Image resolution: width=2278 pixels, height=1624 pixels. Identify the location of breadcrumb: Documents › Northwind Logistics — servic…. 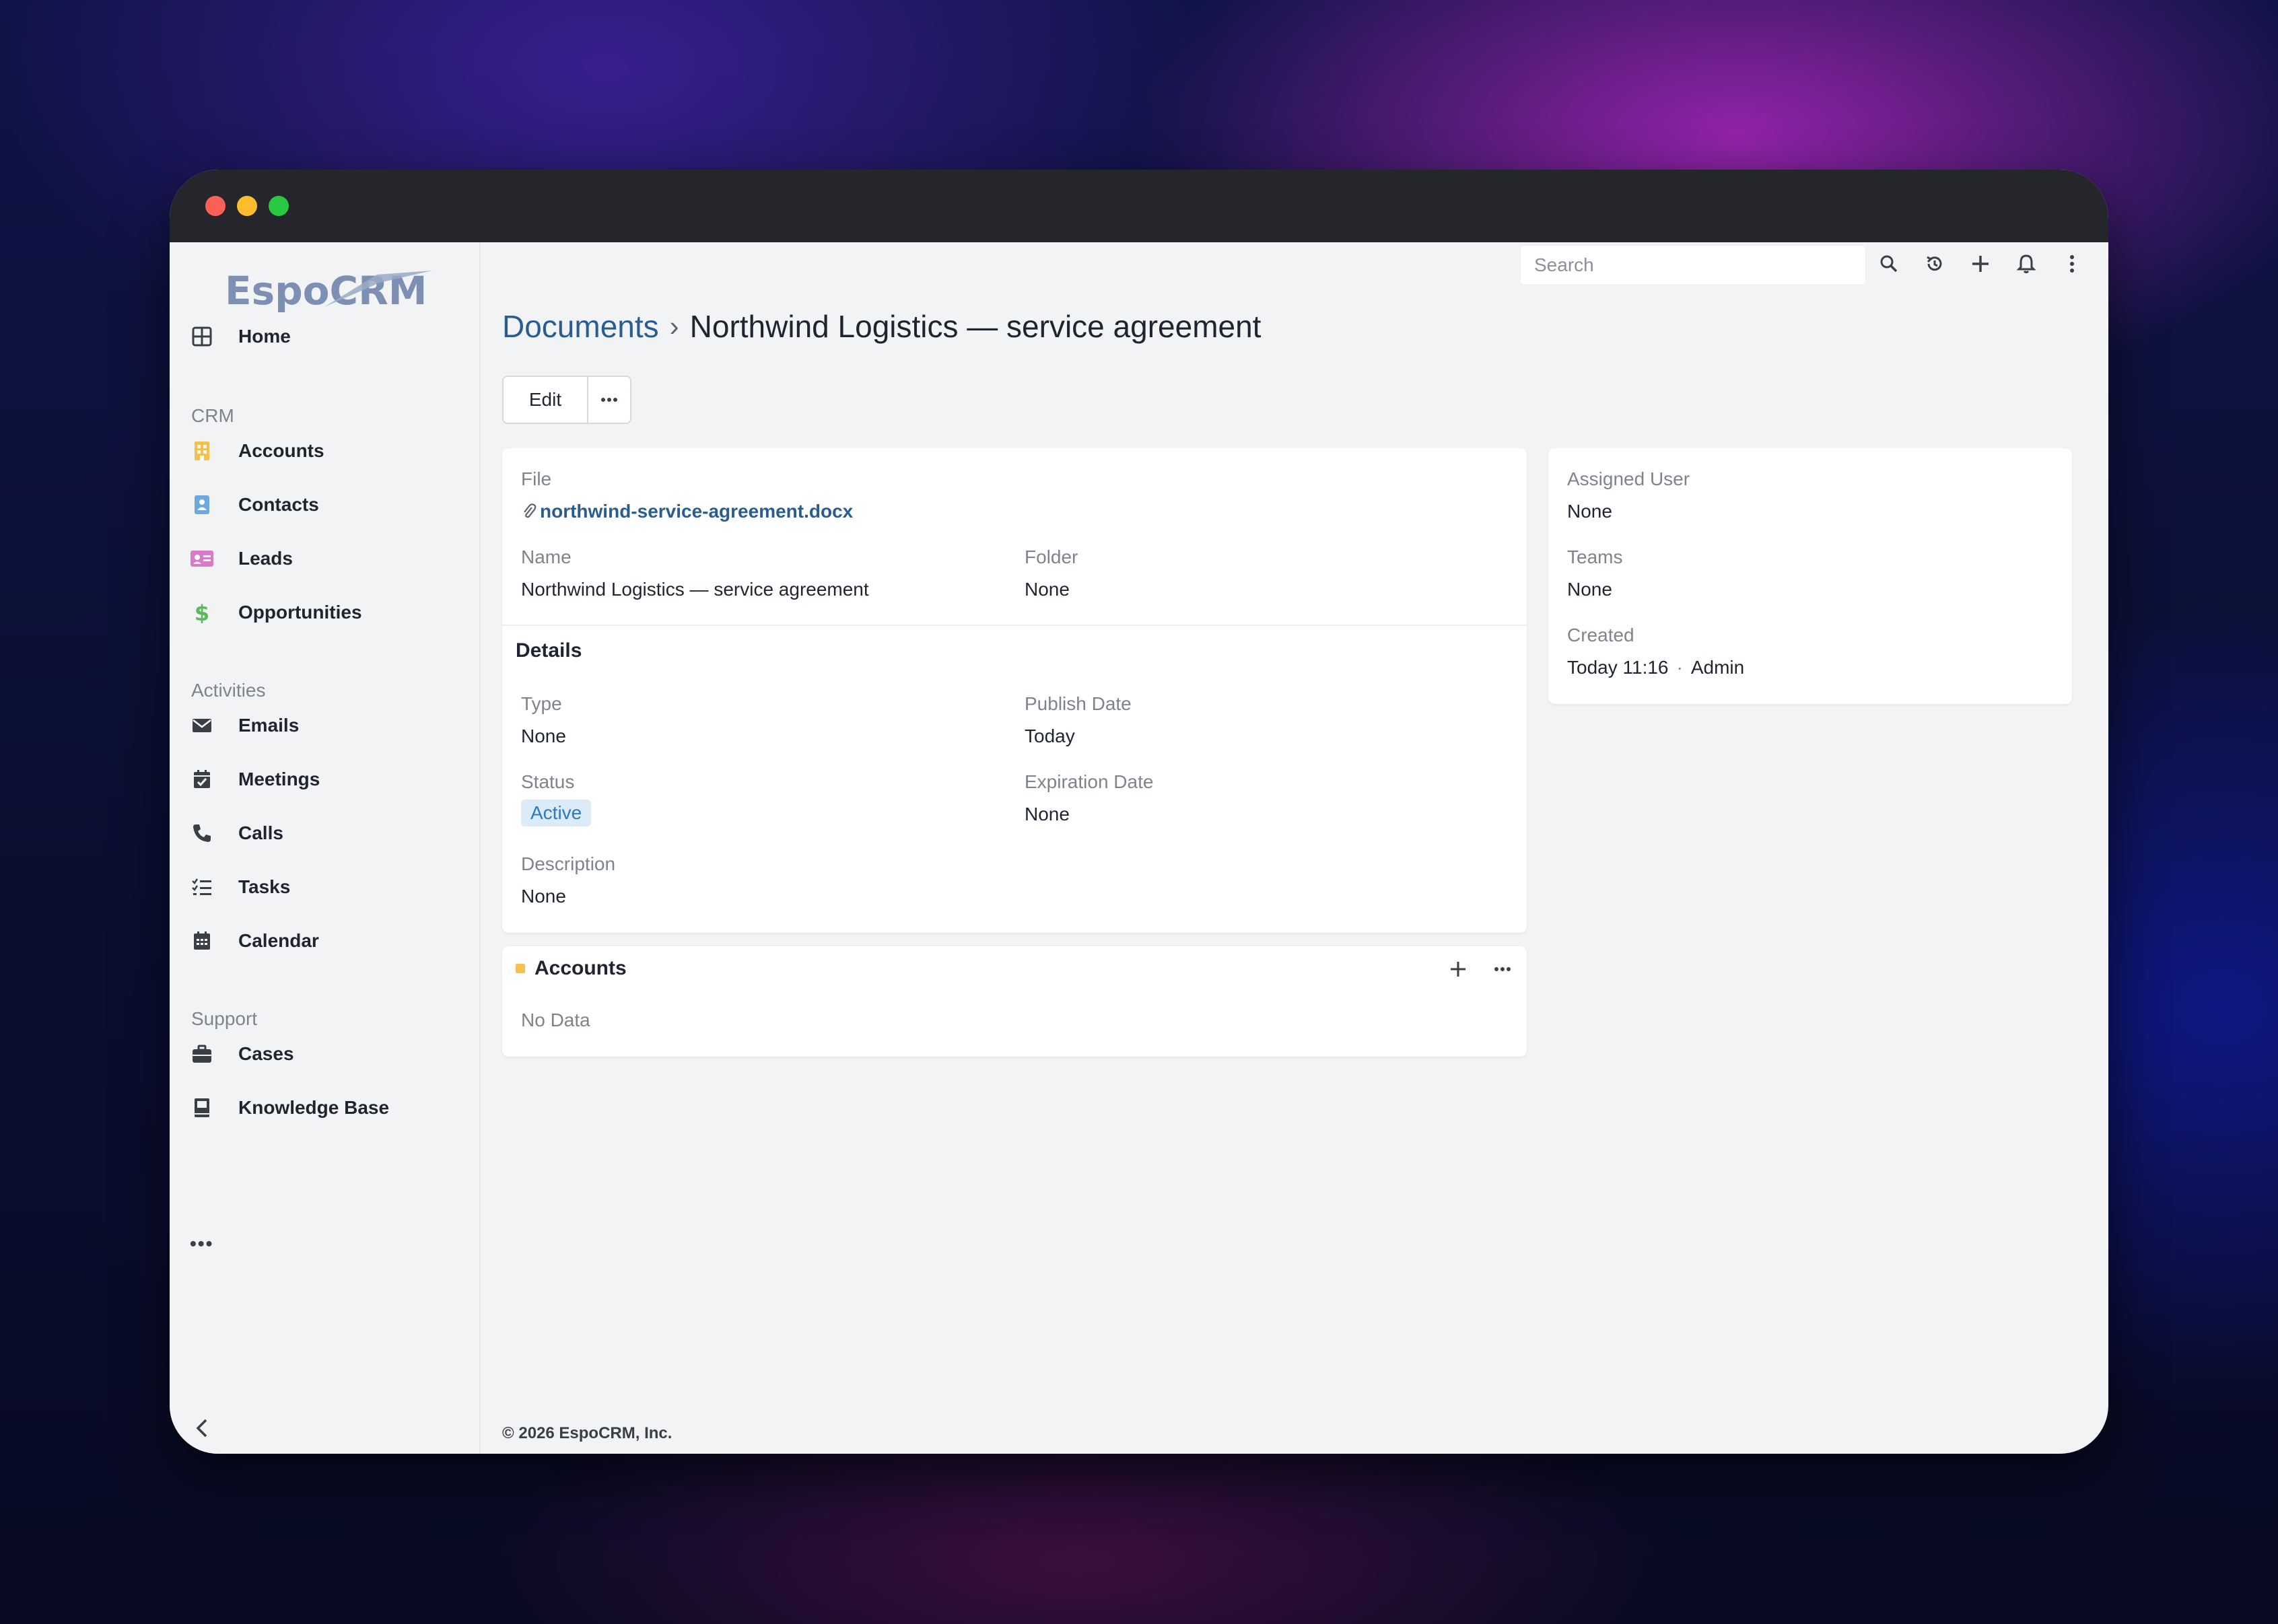
(881, 326).